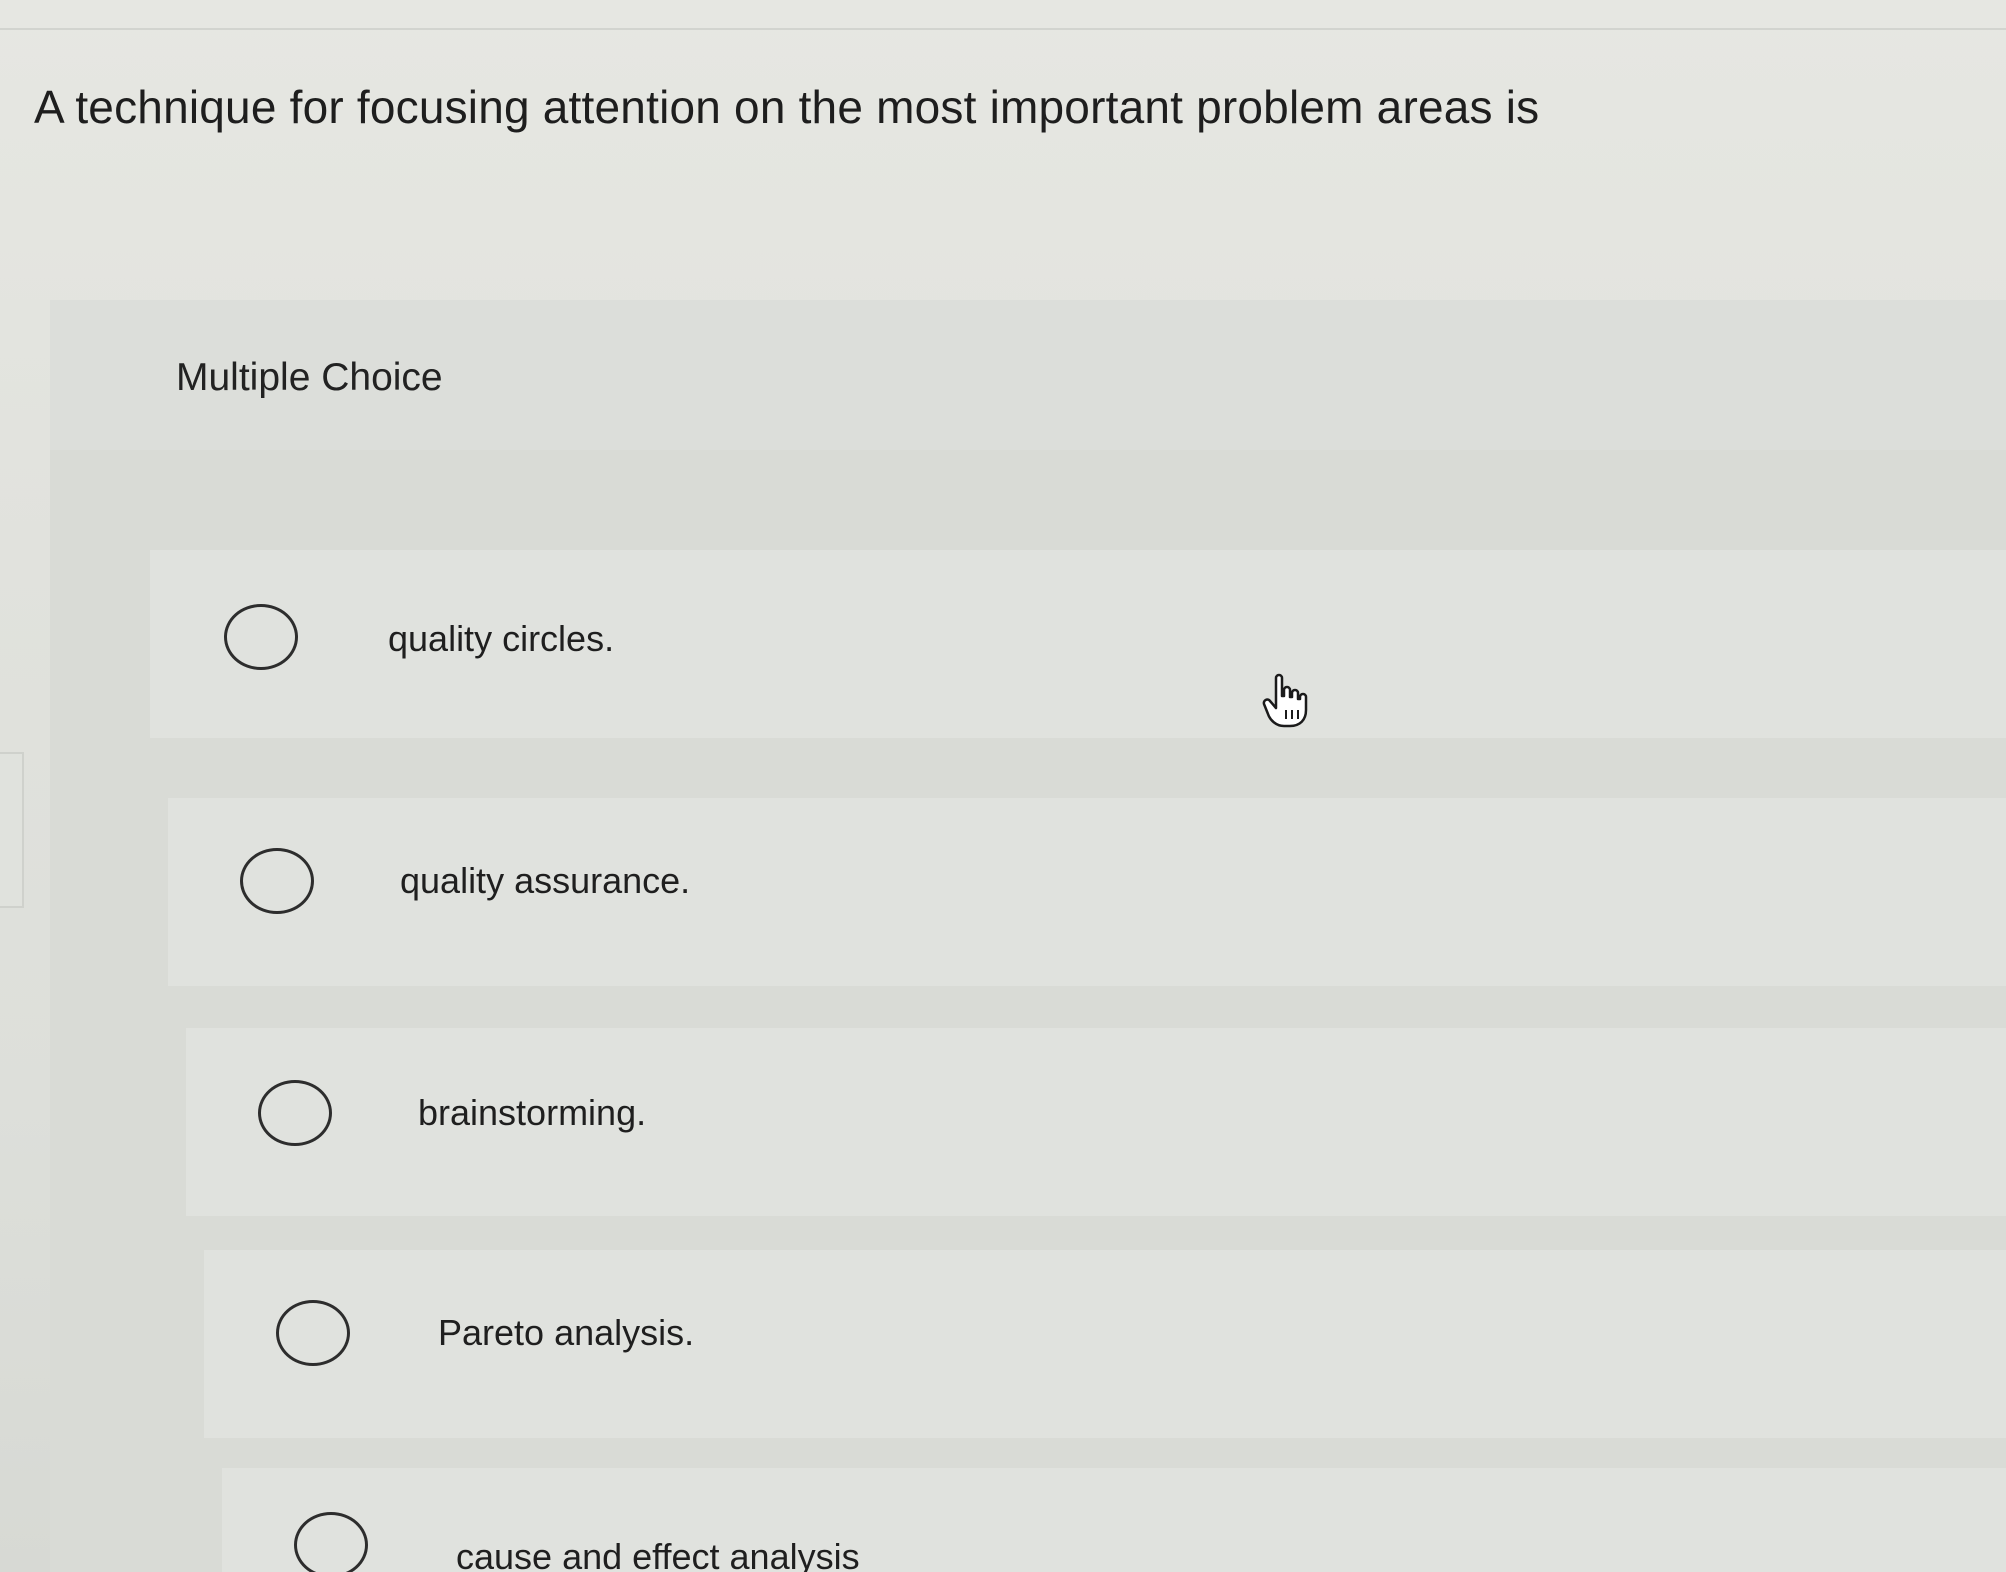  Describe the element at coordinates (545, 880) in the screenshot. I see `answer-option-label: quality assurance.` at that location.